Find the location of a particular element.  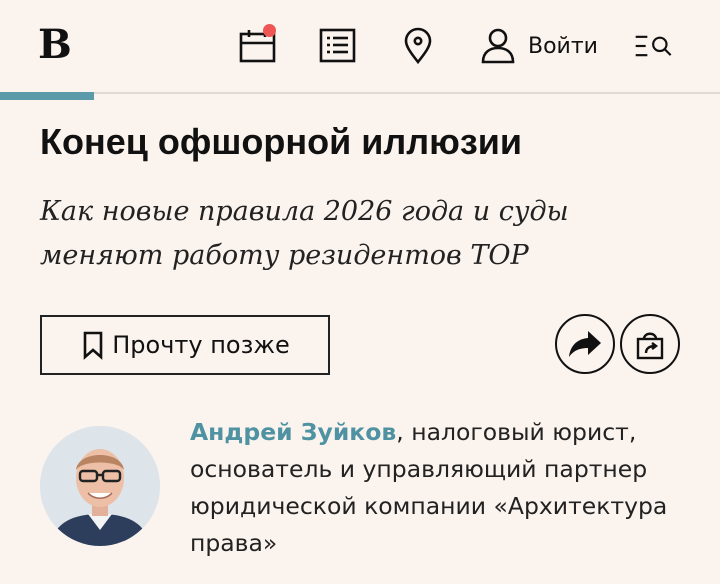

gift-icon is located at coordinates (650, 346).